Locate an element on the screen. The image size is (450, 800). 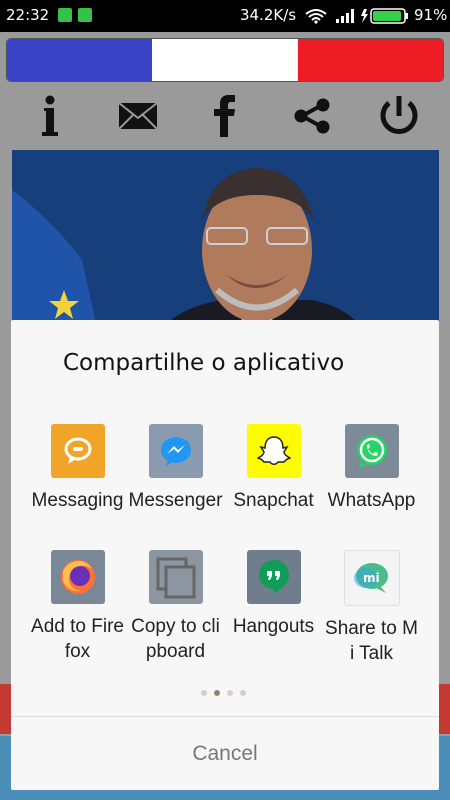
facebook-icon is located at coordinates (225, 116).